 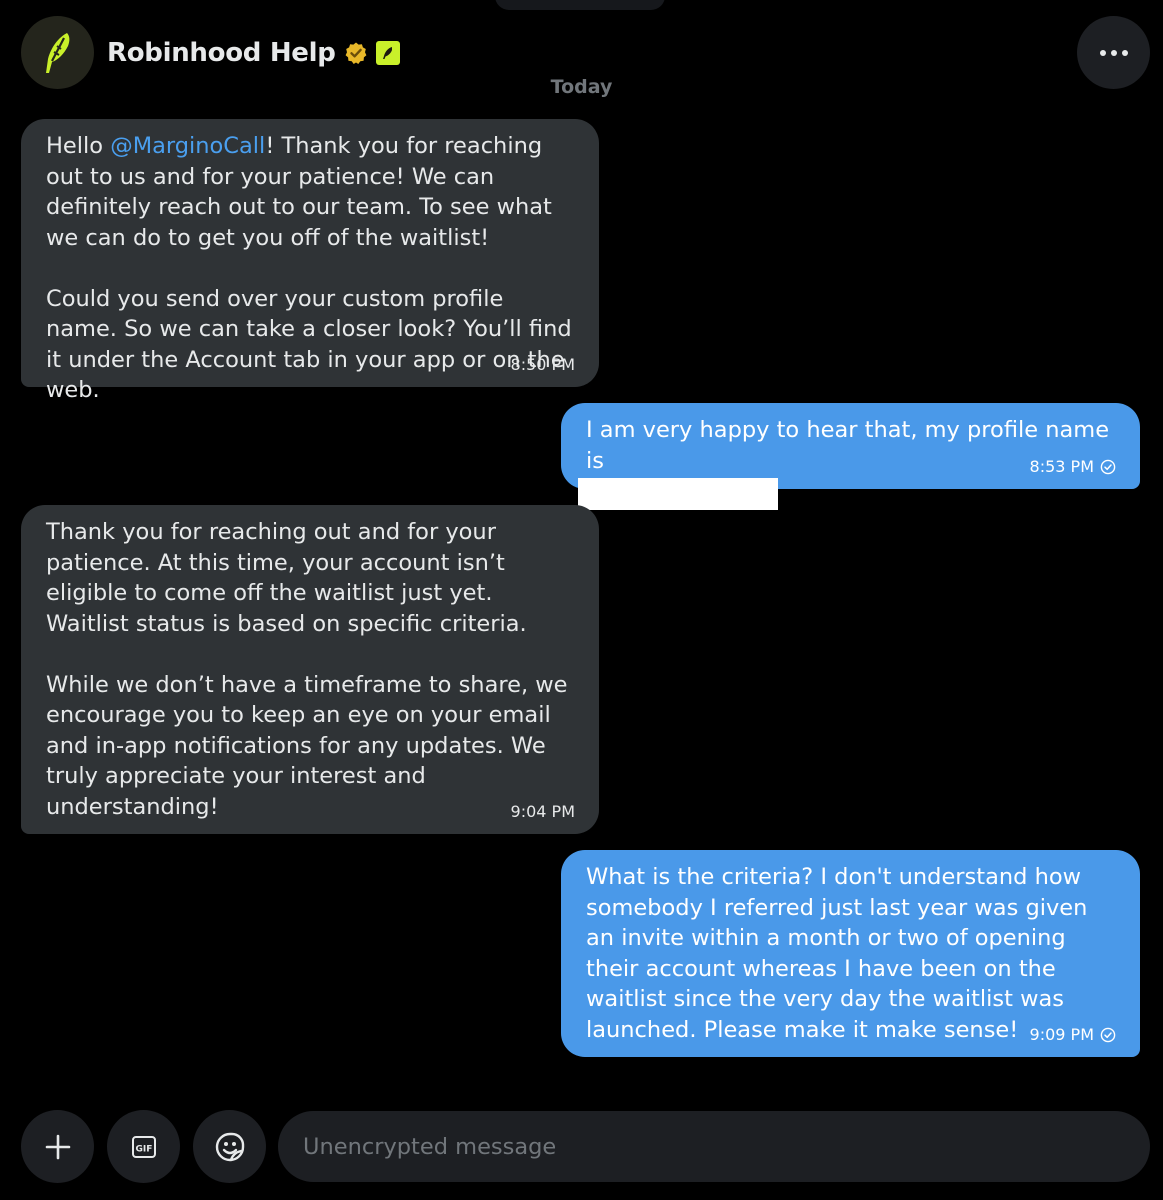 What do you see at coordinates (221, 53) in the screenshot?
I see `conversation-title: Robinhood Help` at bounding box center [221, 53].